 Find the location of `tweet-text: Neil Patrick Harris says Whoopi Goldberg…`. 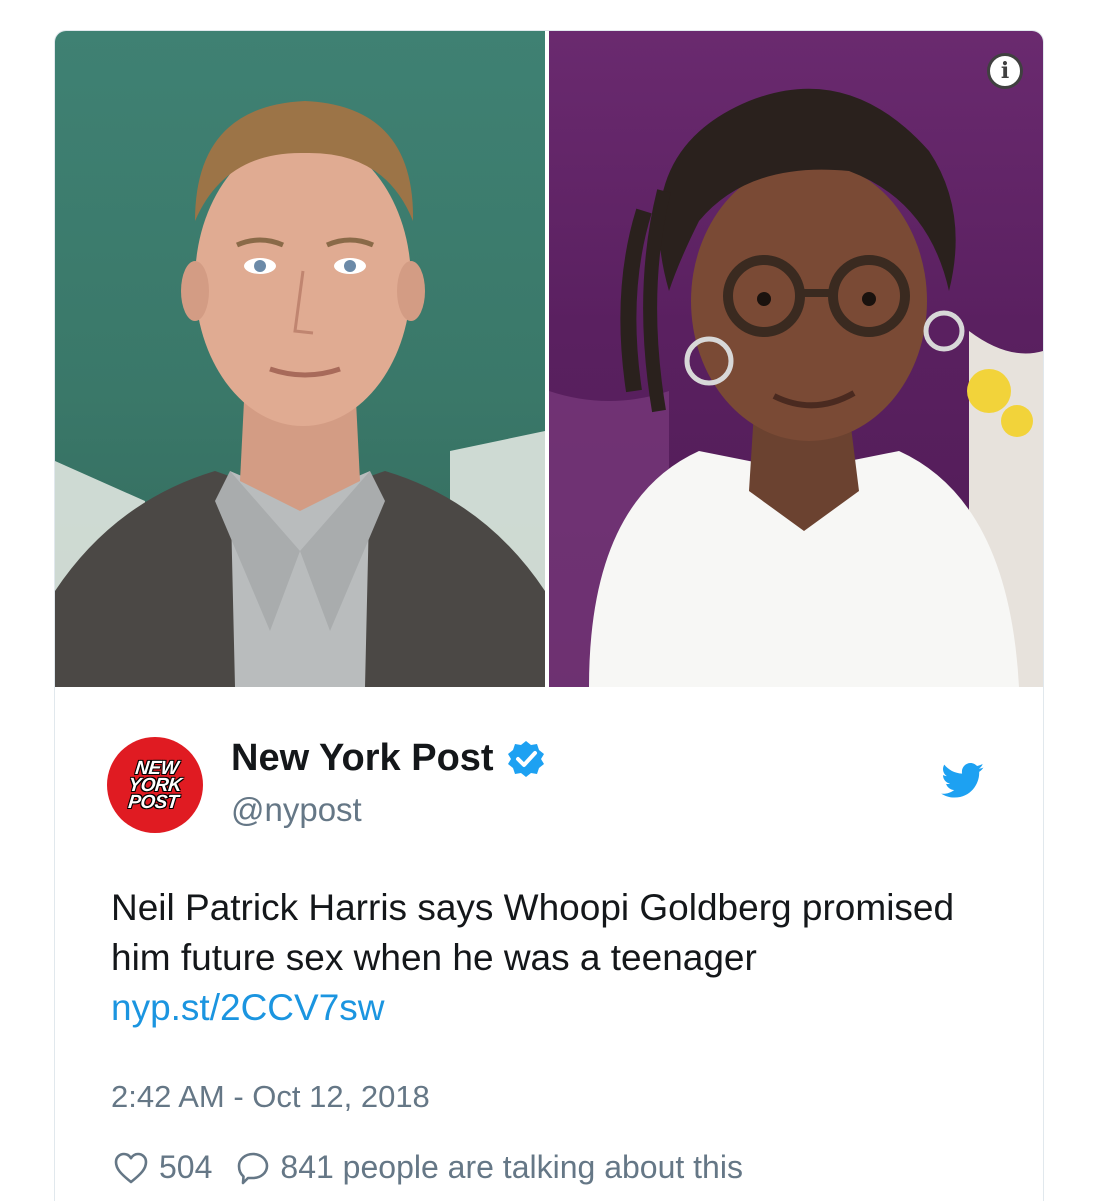

tweet-text: Neil Patrick Harris says Whoopi Goldberg… is located at coordinates (551, 958).